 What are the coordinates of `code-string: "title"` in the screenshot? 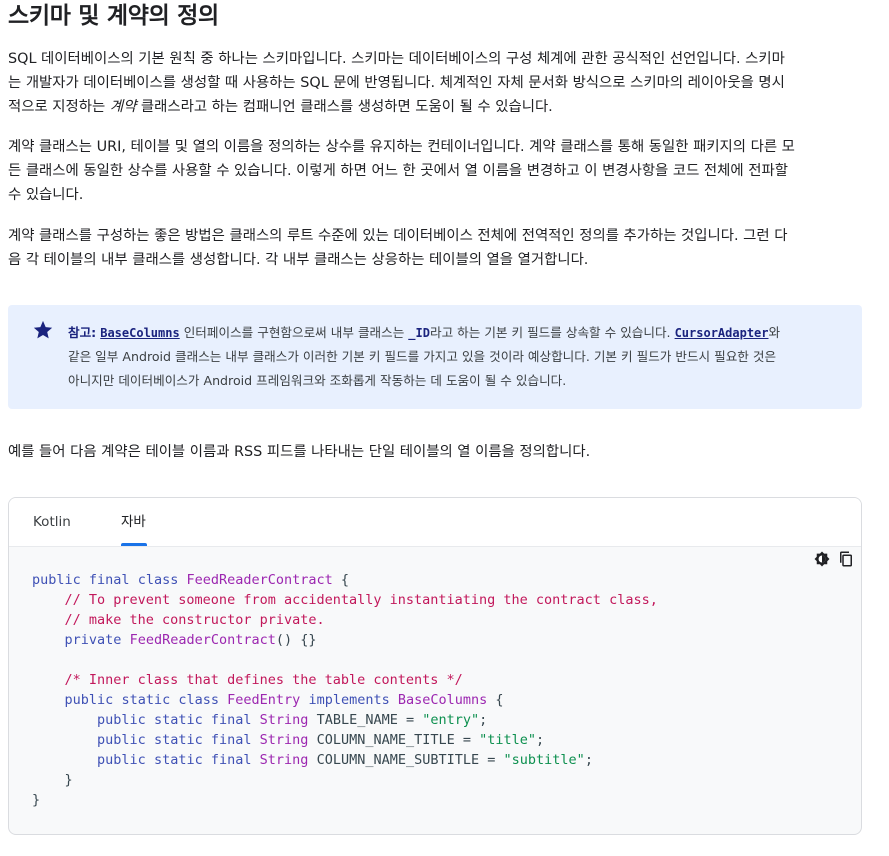 It's located at (508, 740).